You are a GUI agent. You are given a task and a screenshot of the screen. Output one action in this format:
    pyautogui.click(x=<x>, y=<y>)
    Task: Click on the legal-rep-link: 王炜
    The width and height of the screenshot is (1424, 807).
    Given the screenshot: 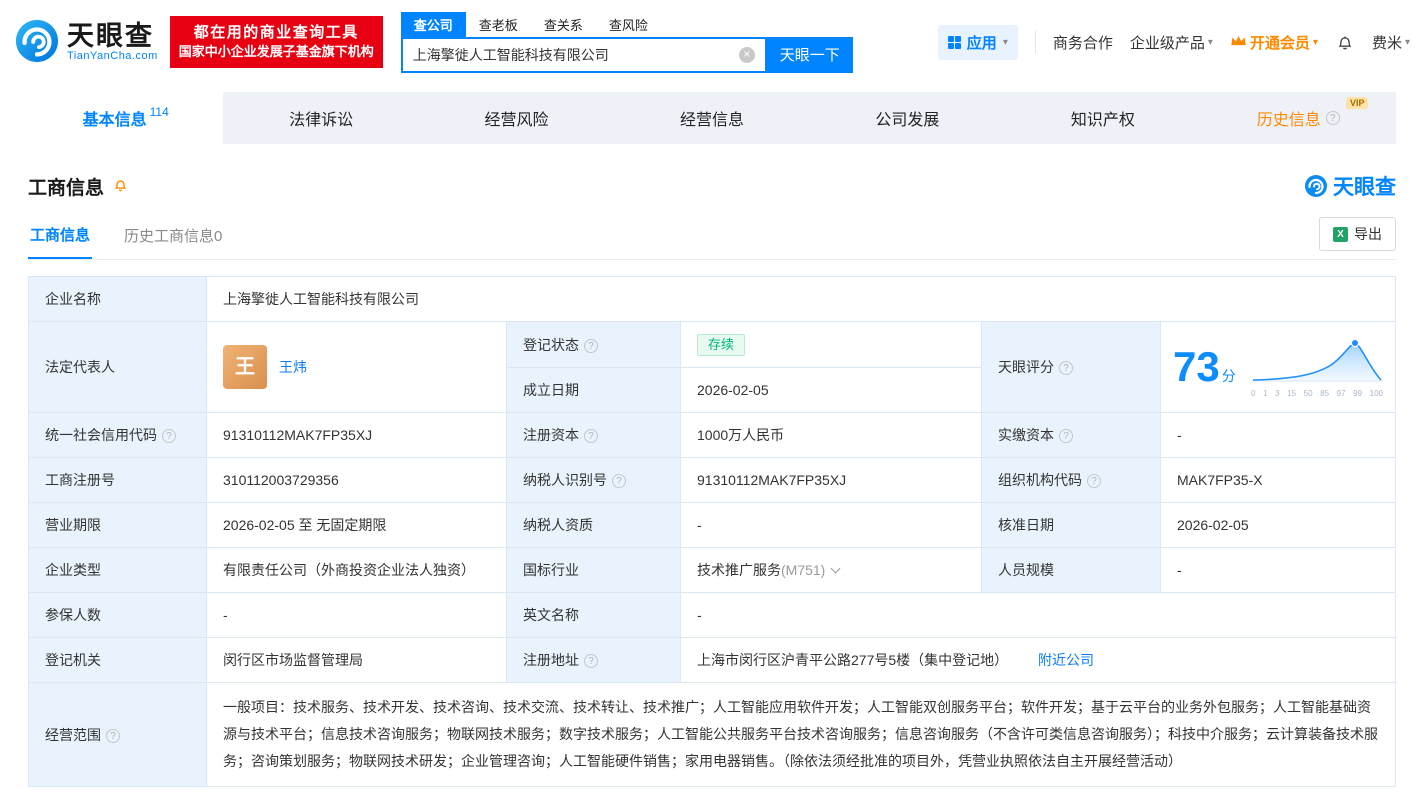 What is the action you would take?
    pyautogui.click(x=293, y=367)
    